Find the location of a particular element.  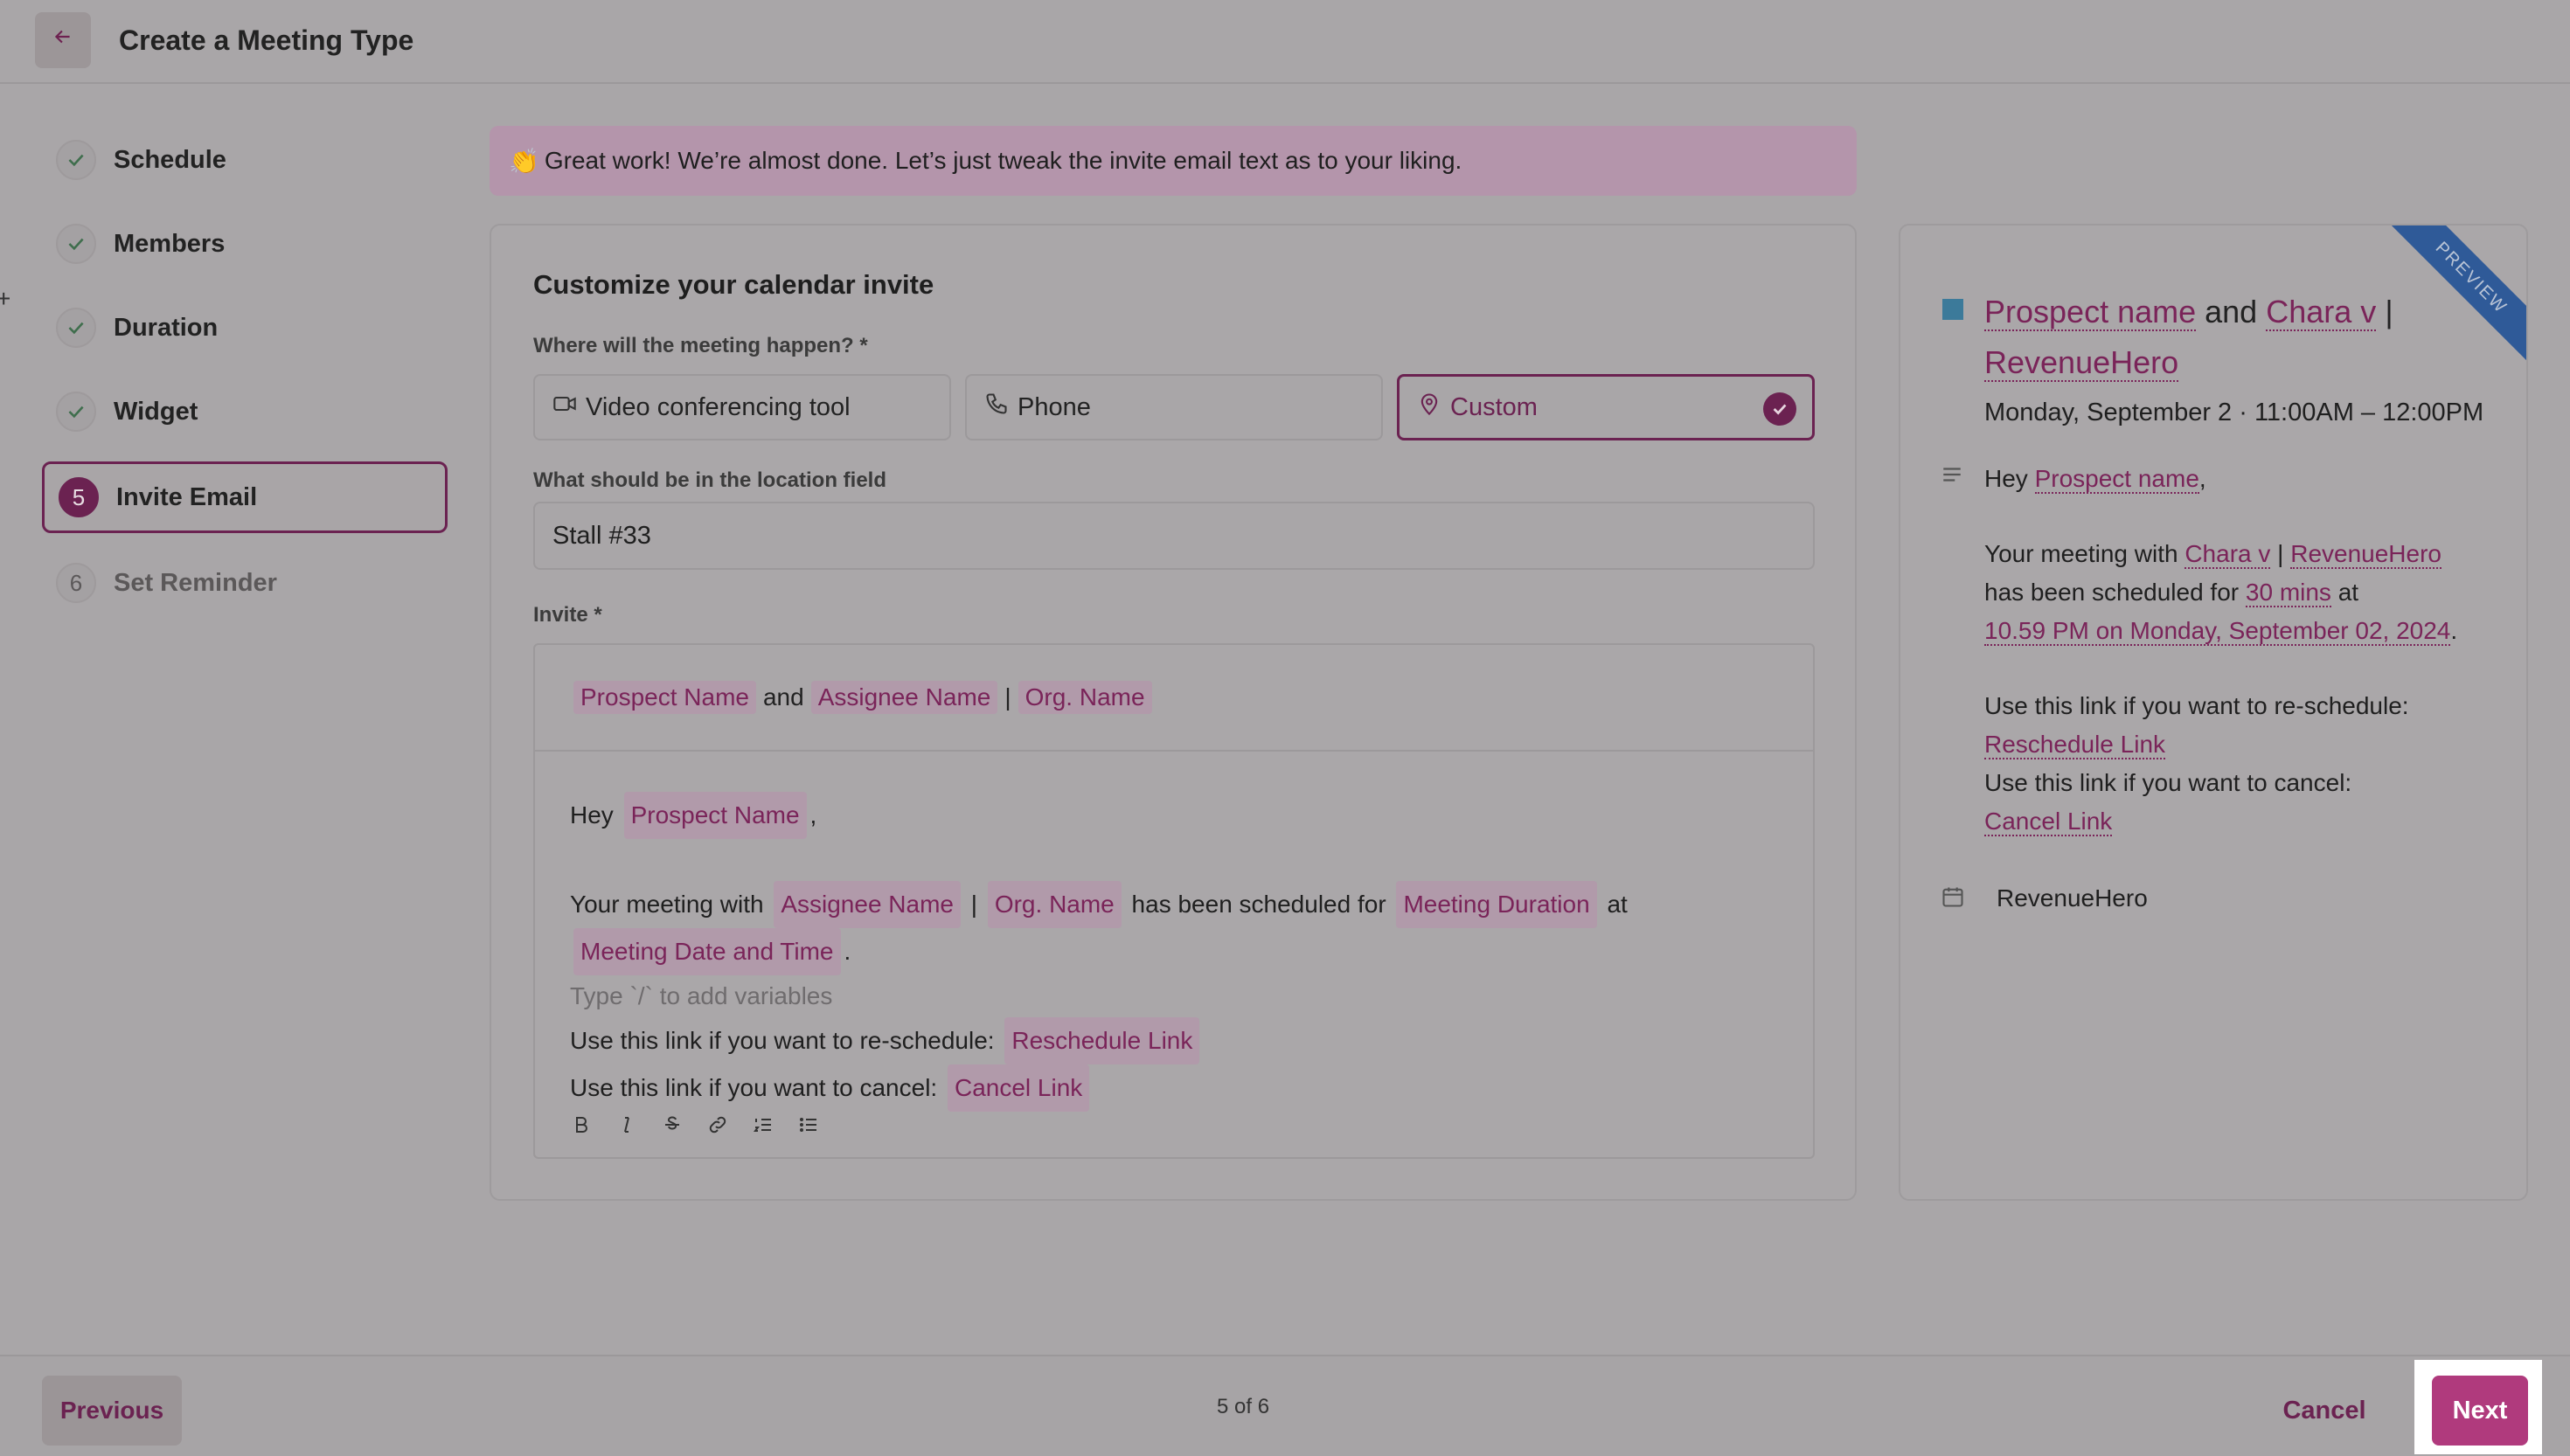

preview-title: Prospect name and Chara v | RevenueHero is located at coordinates (2229, 337).